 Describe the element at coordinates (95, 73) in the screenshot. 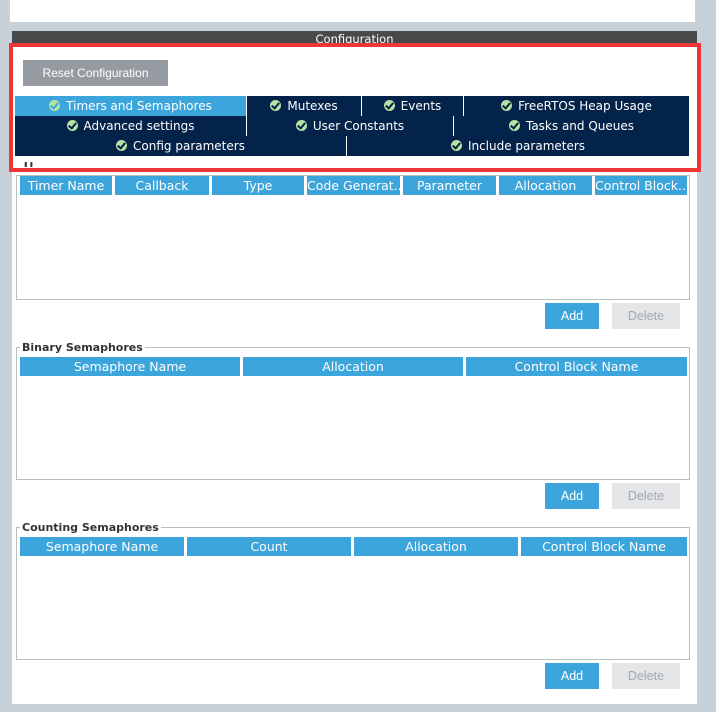

I see `reset-configuration-button: Reset Configuration` at that location.